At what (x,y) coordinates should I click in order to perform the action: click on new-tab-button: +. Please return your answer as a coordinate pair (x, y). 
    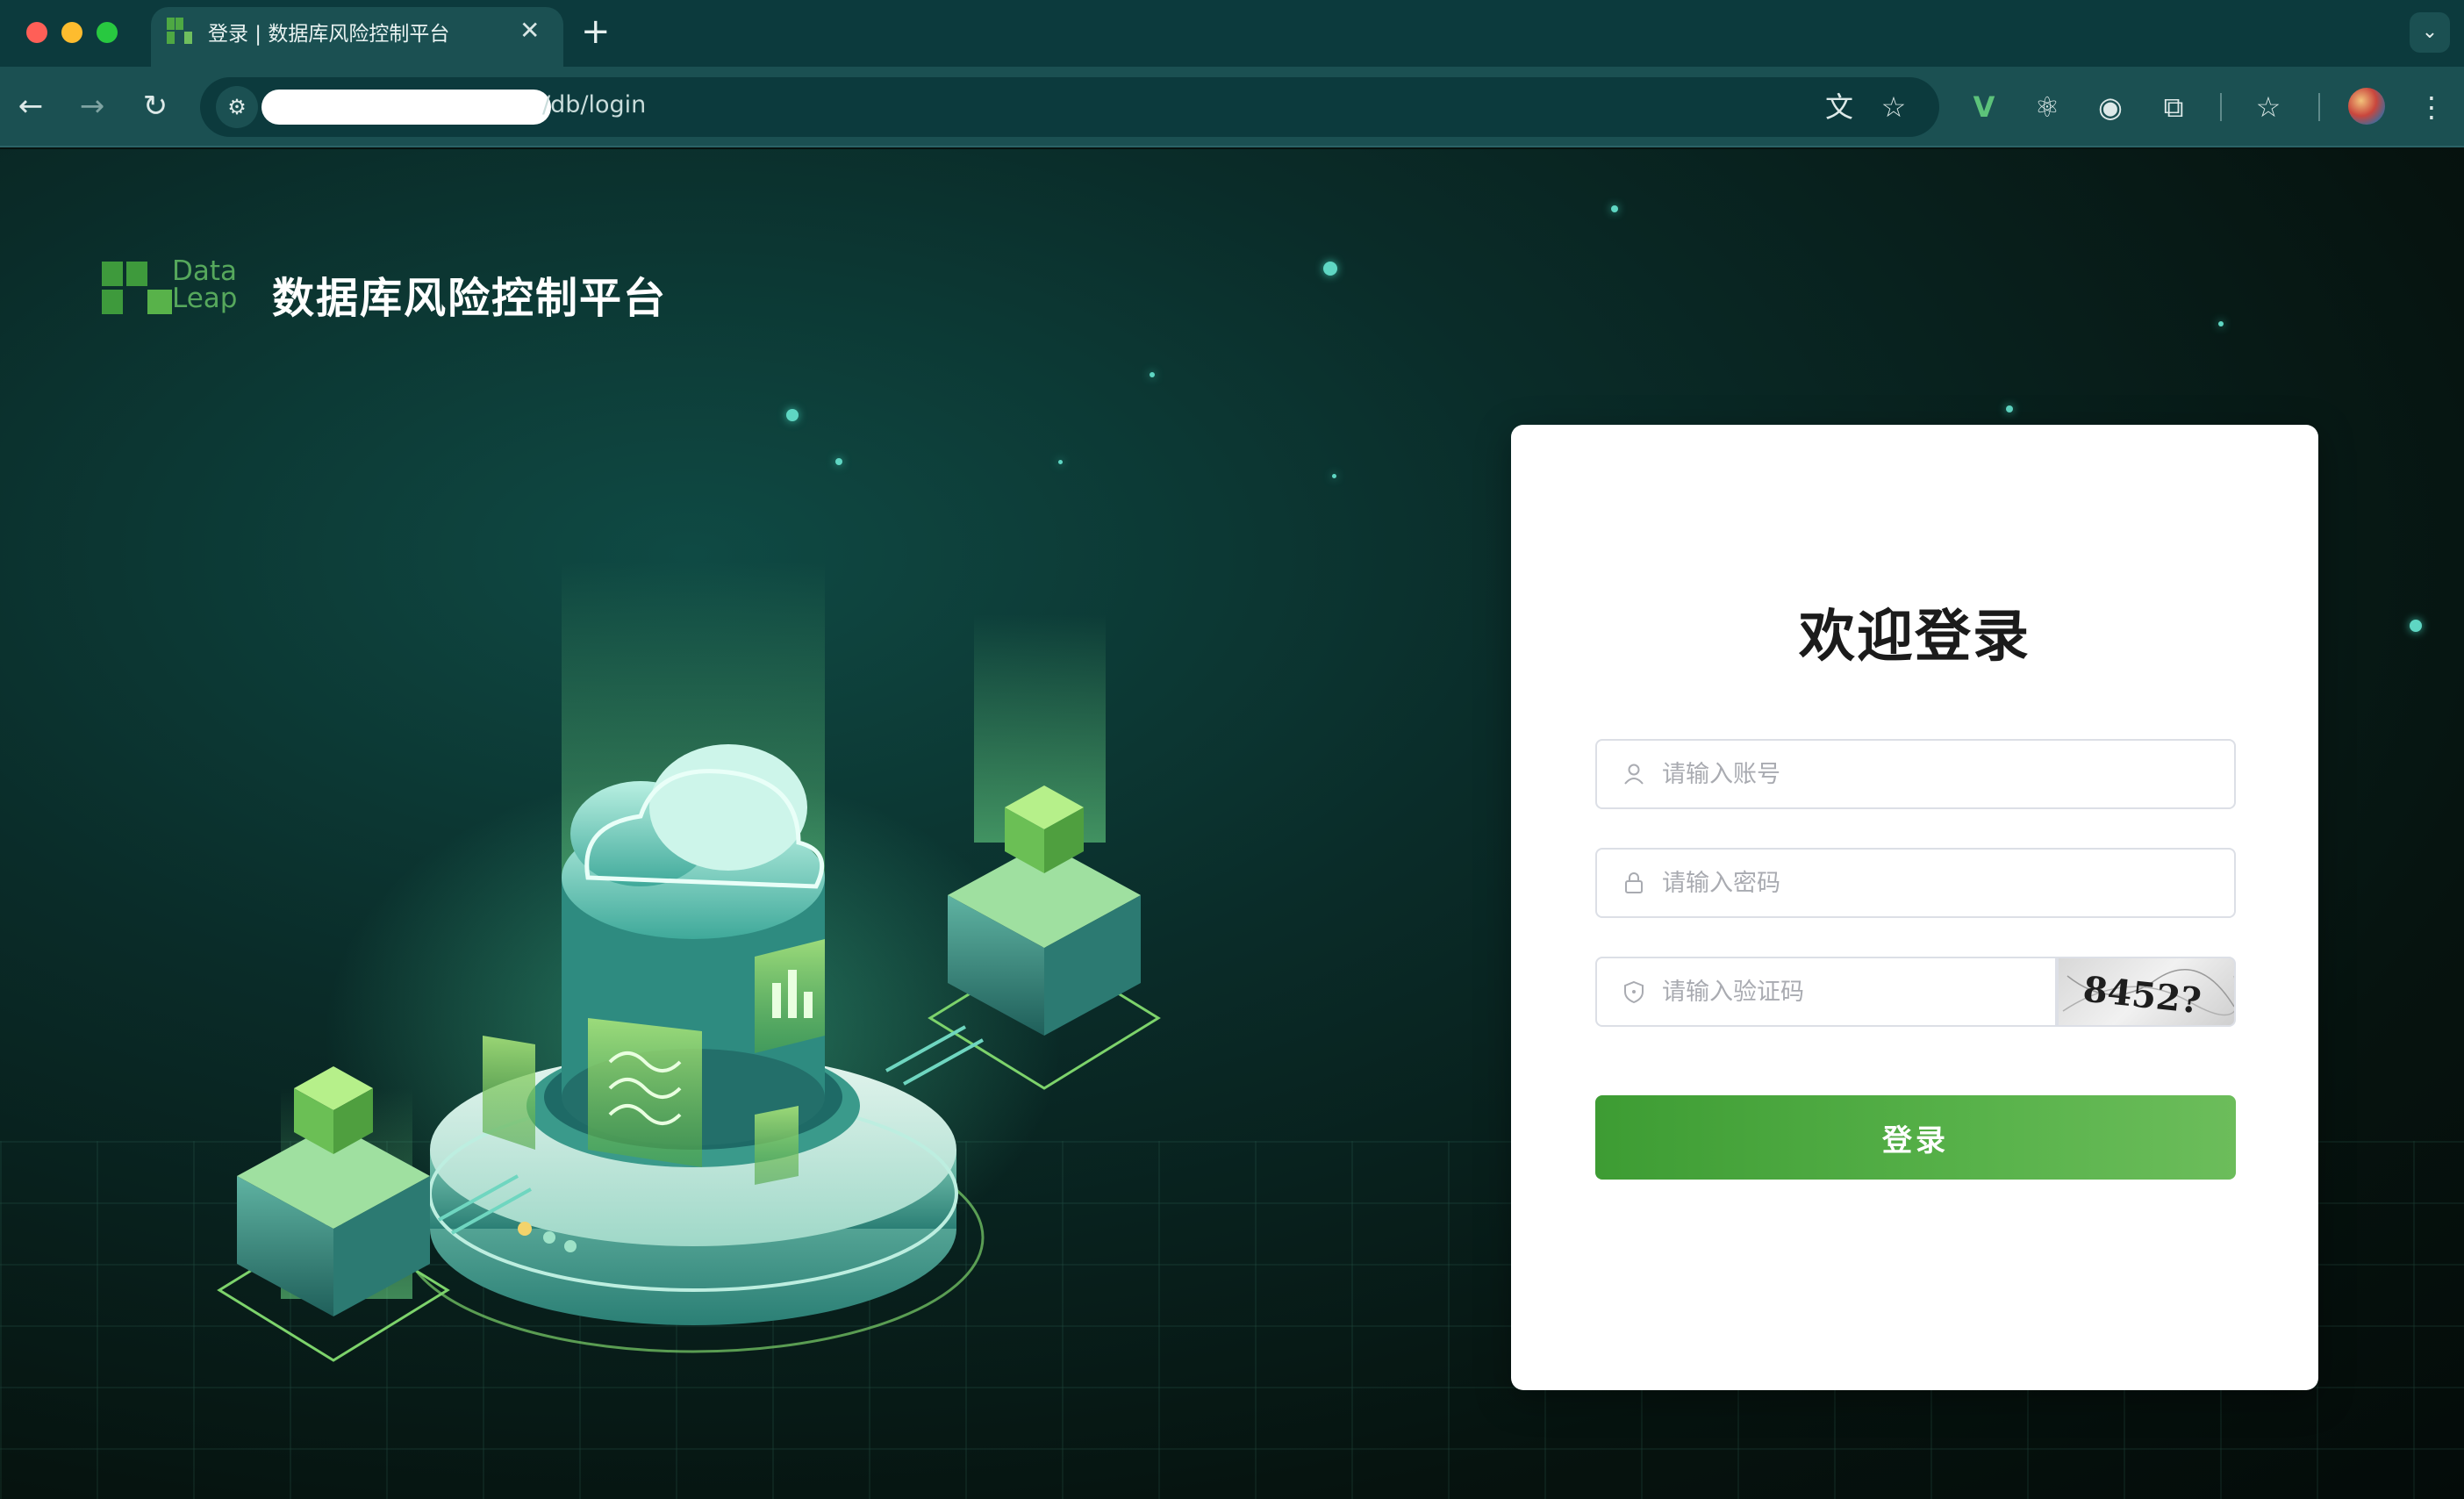
    Looking at the image, I should click on (596, 32).